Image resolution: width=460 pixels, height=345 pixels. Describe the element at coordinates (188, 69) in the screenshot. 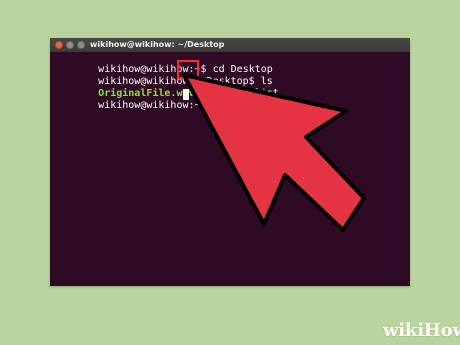

I see `command-highlight-box` at that location.